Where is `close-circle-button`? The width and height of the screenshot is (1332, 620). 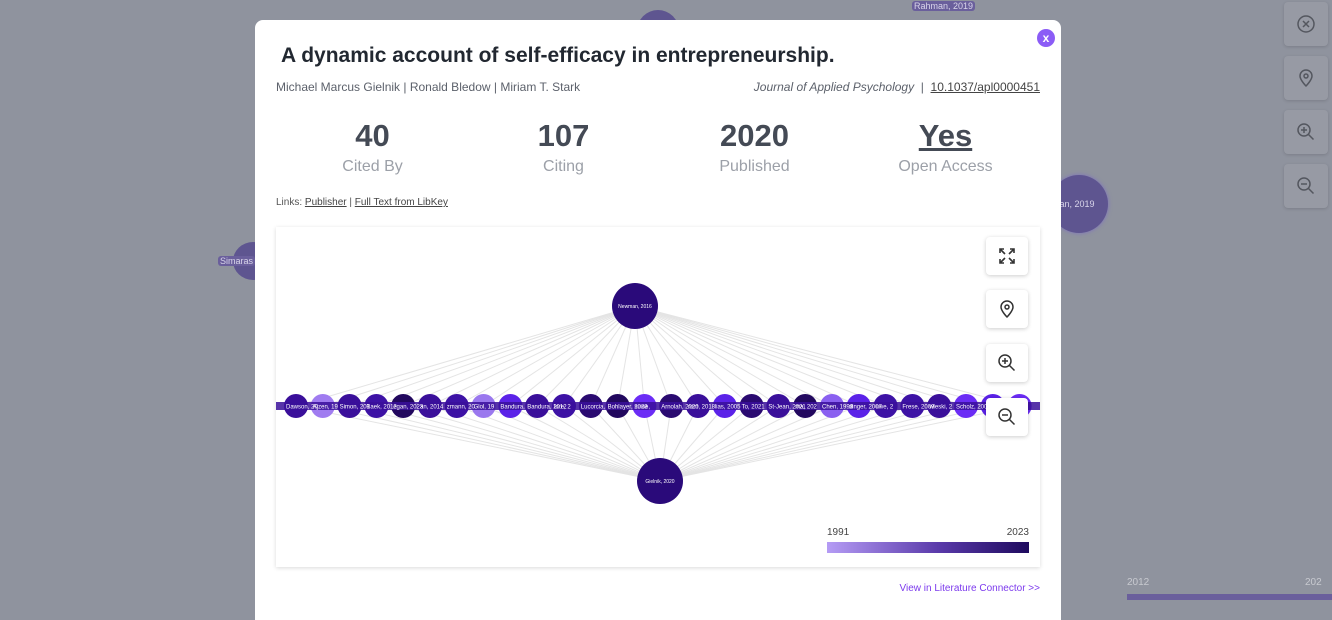 close-circle-button is located at coordinates (1306, 24).